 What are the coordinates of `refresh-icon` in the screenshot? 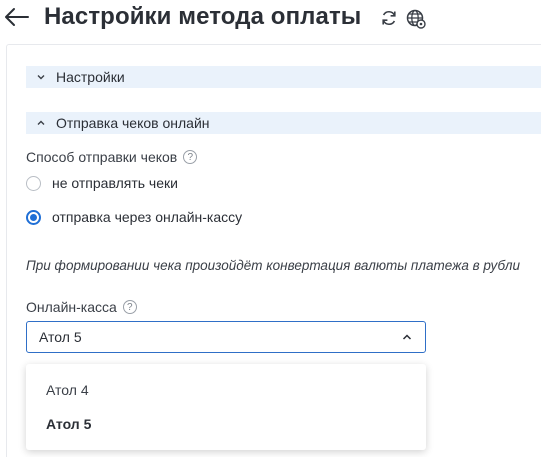 It's located at (389, 18).